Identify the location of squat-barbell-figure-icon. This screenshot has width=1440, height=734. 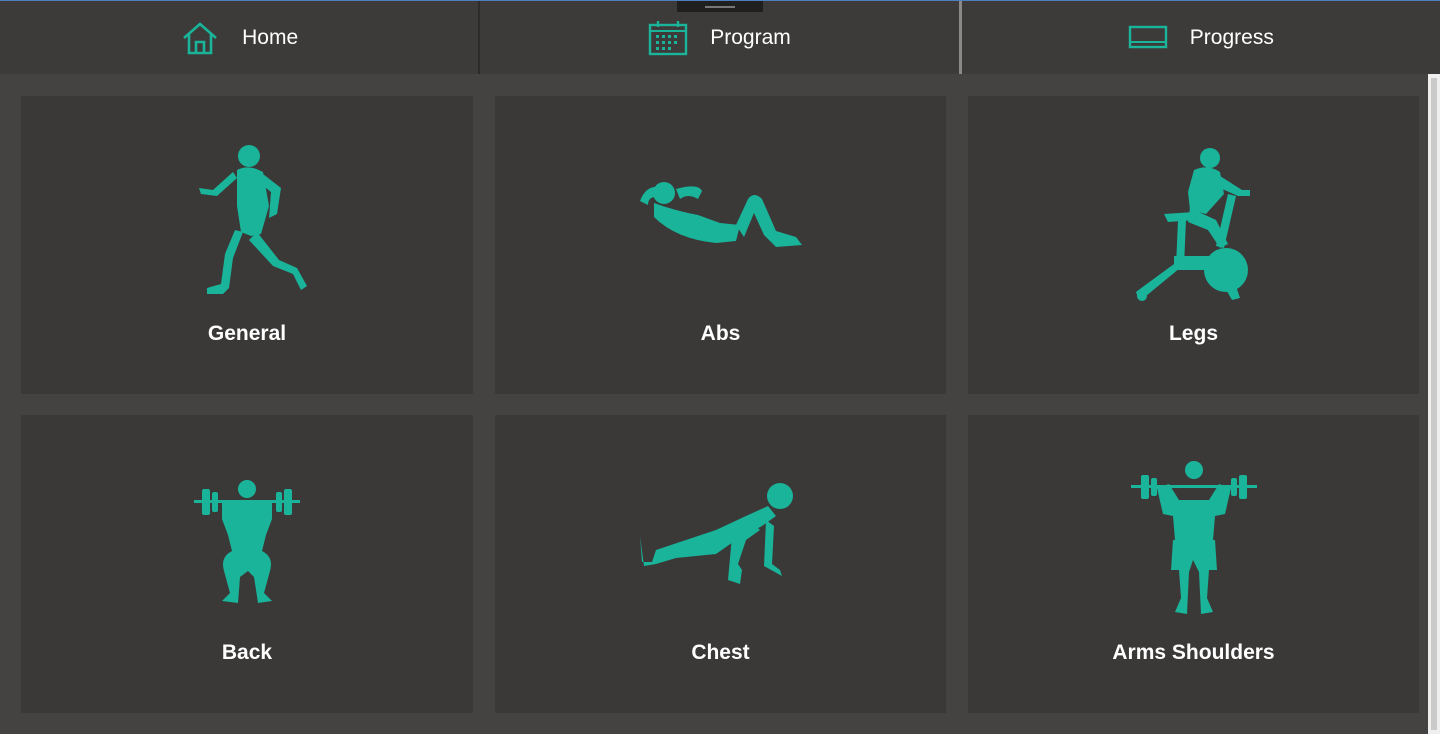
(247, 540).